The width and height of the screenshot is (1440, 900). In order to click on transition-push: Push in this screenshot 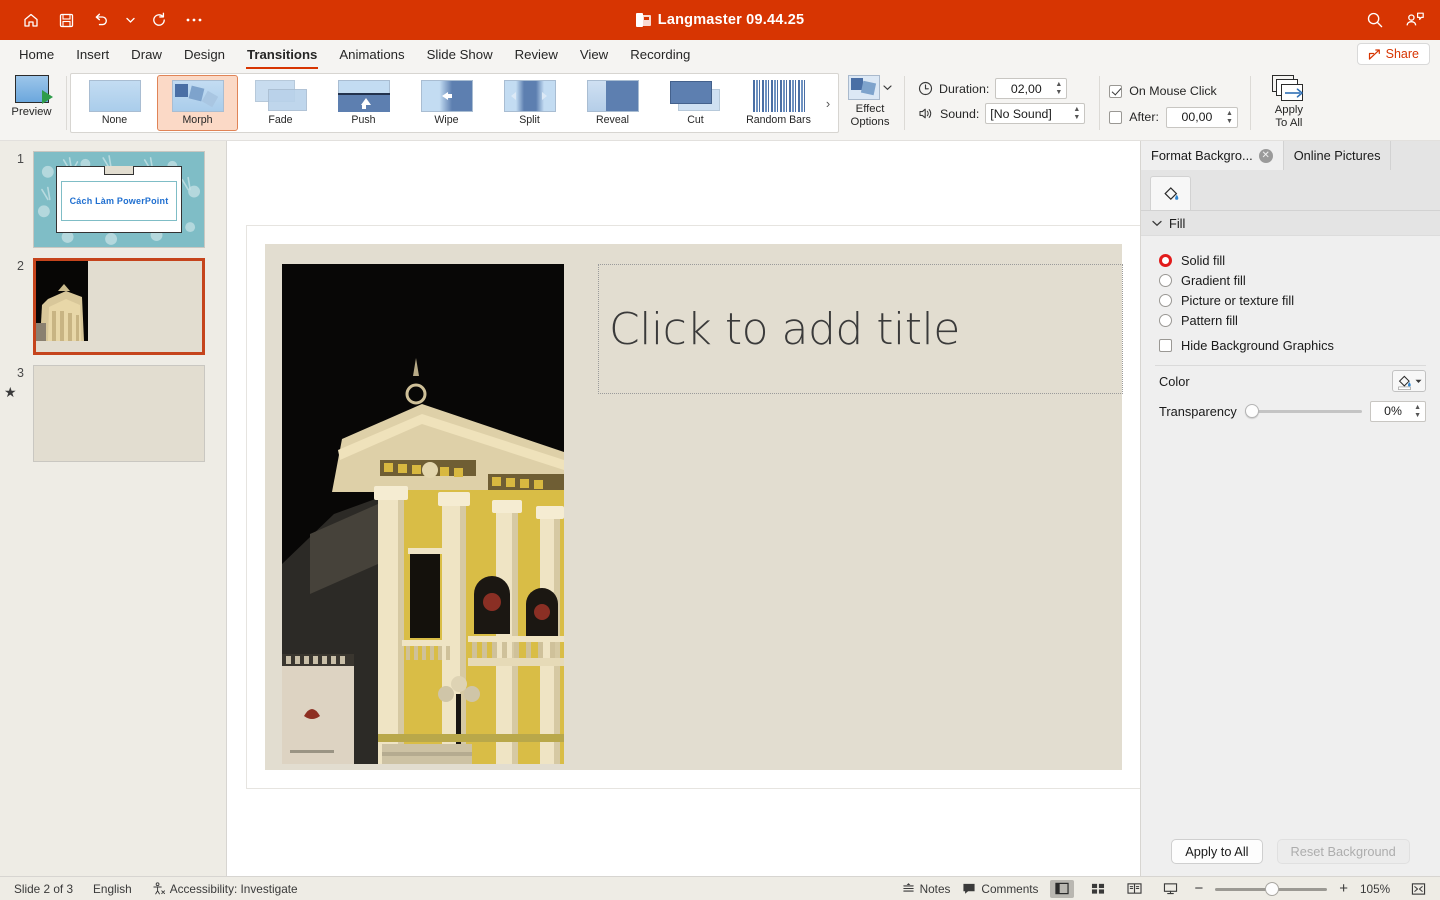, I will do `click(363, 103)`.